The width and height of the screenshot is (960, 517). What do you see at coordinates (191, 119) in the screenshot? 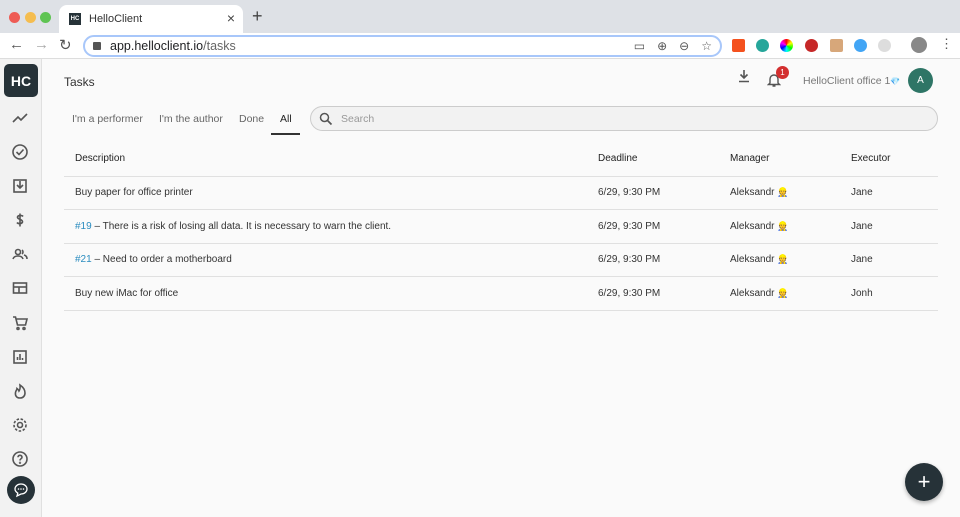
I see `tab-author: I'm the author` at bounding box center [191, 119].